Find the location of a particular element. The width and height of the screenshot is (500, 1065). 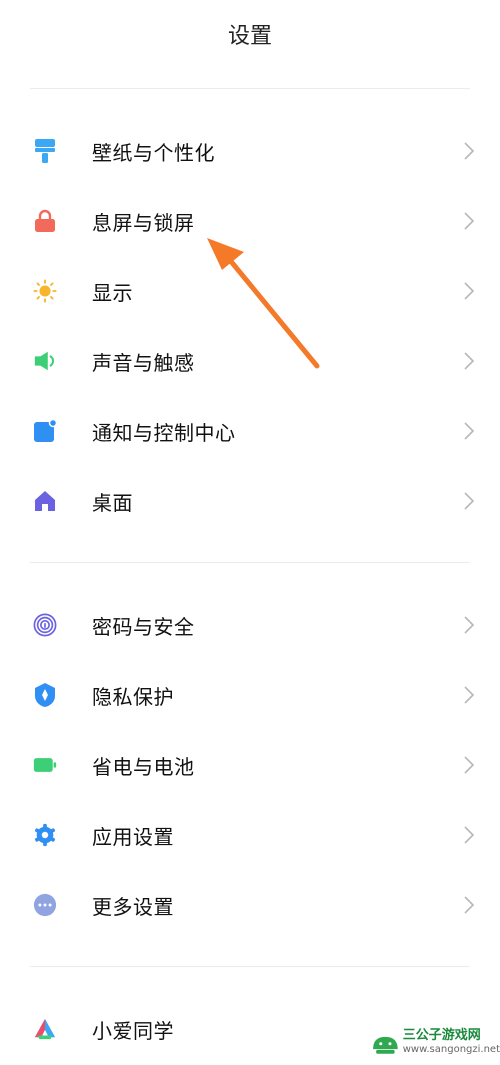

settings-item-lockscreen: 息屏与锁屏 is located at coordinates (250, 221).